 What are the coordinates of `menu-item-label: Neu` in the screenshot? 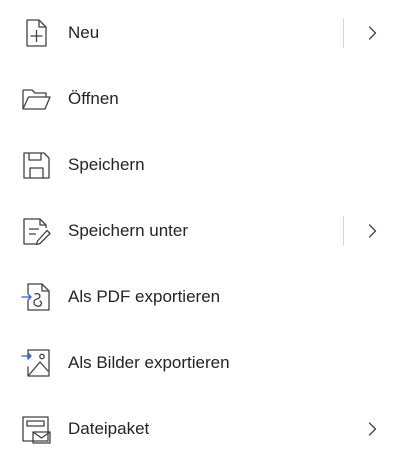 It's located at (84, 32).